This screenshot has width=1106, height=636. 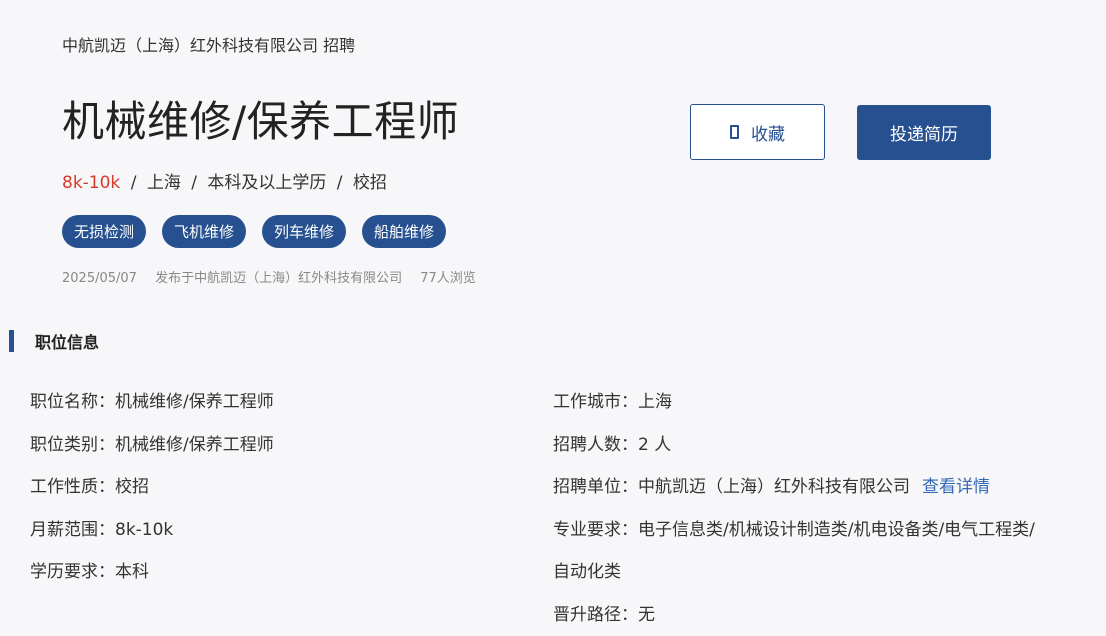 What do you see at coordinates (72, 529) in the screenshot?
I see `info-label: 月薪范围：` at bounding box center [72, 529].